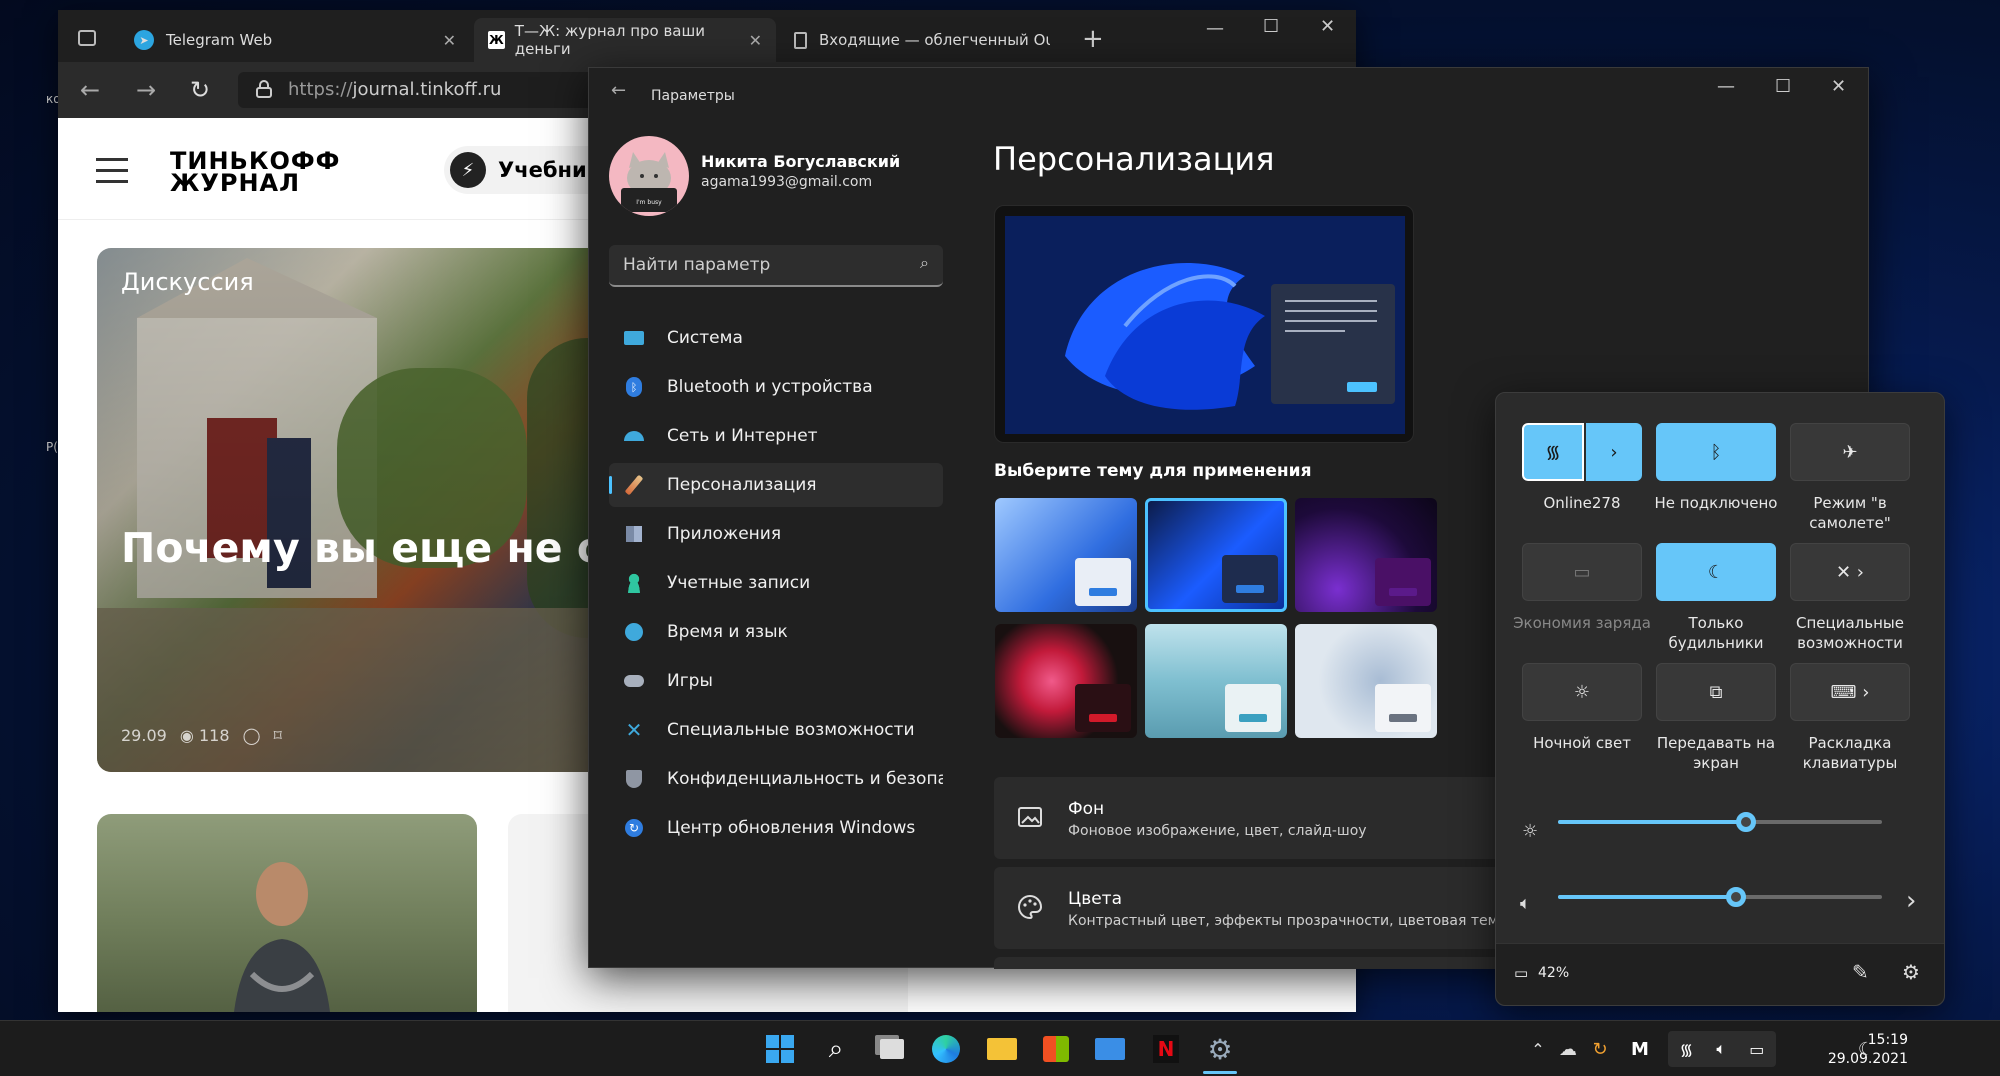 The width and height of the screenshot is (2000, 1076). Describe the element at coordinates (1866, 1049) in the screenshot. I see `focus-moon-icon: ☾` at that location.